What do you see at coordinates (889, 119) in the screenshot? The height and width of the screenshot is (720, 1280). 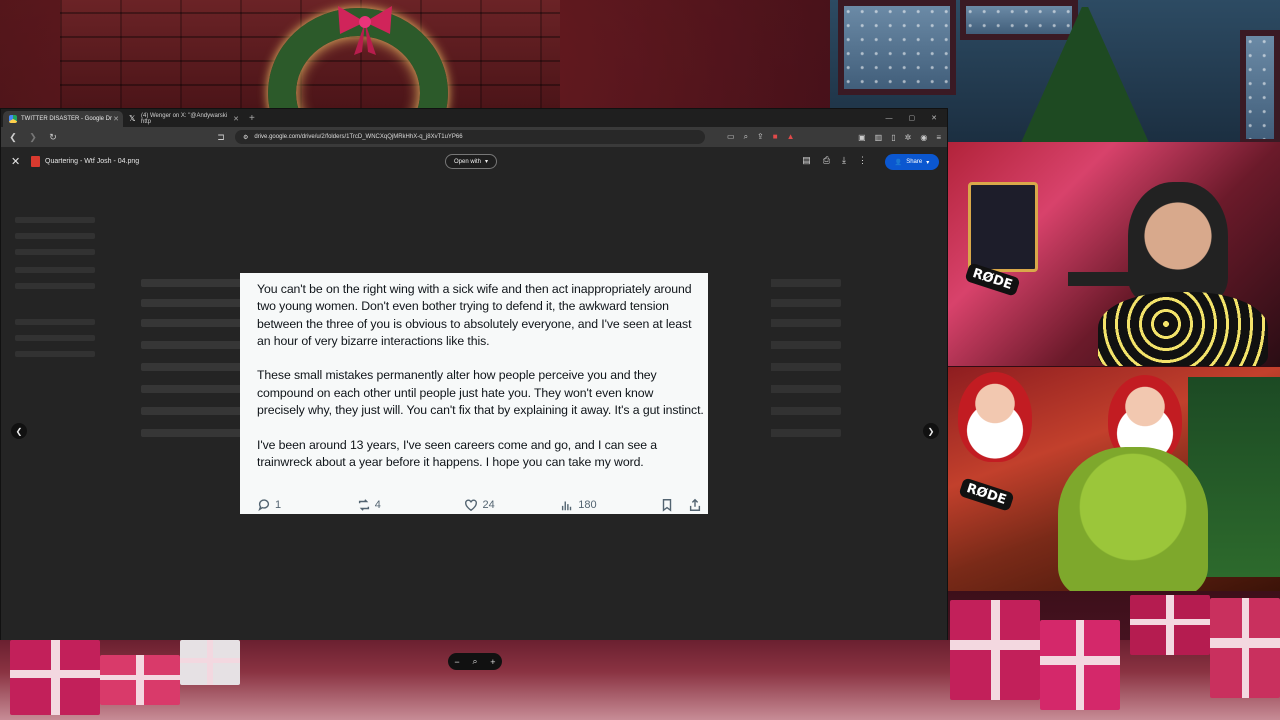 I see `minimize-icon: —` at bounding box center [889, 119].